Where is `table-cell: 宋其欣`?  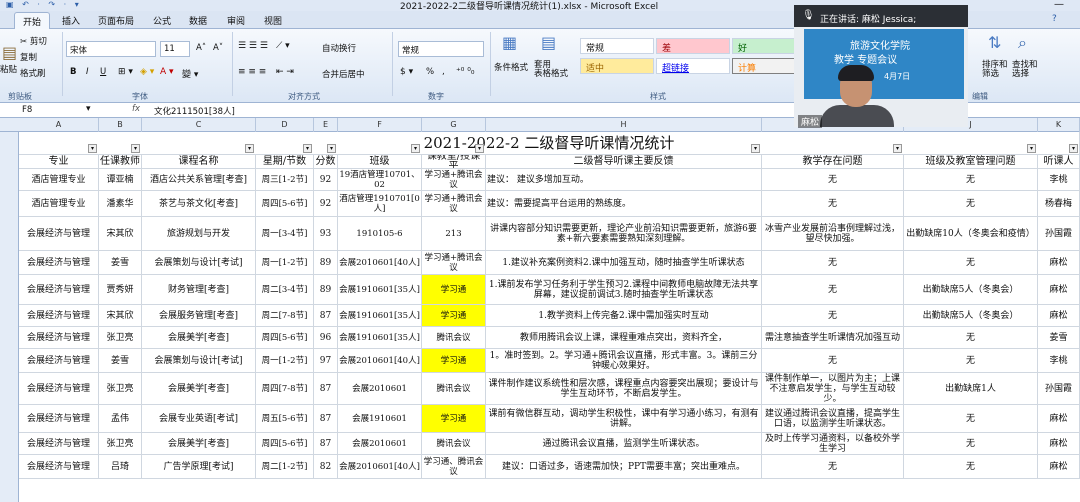 table-cell: 宋其欣 is located at coordinates (120, 234).